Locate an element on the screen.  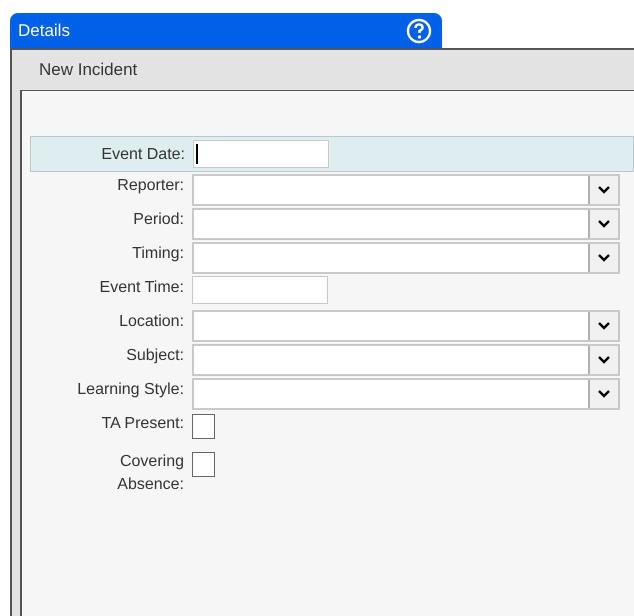
field-label: Period: is located at coordinates (158, 220).